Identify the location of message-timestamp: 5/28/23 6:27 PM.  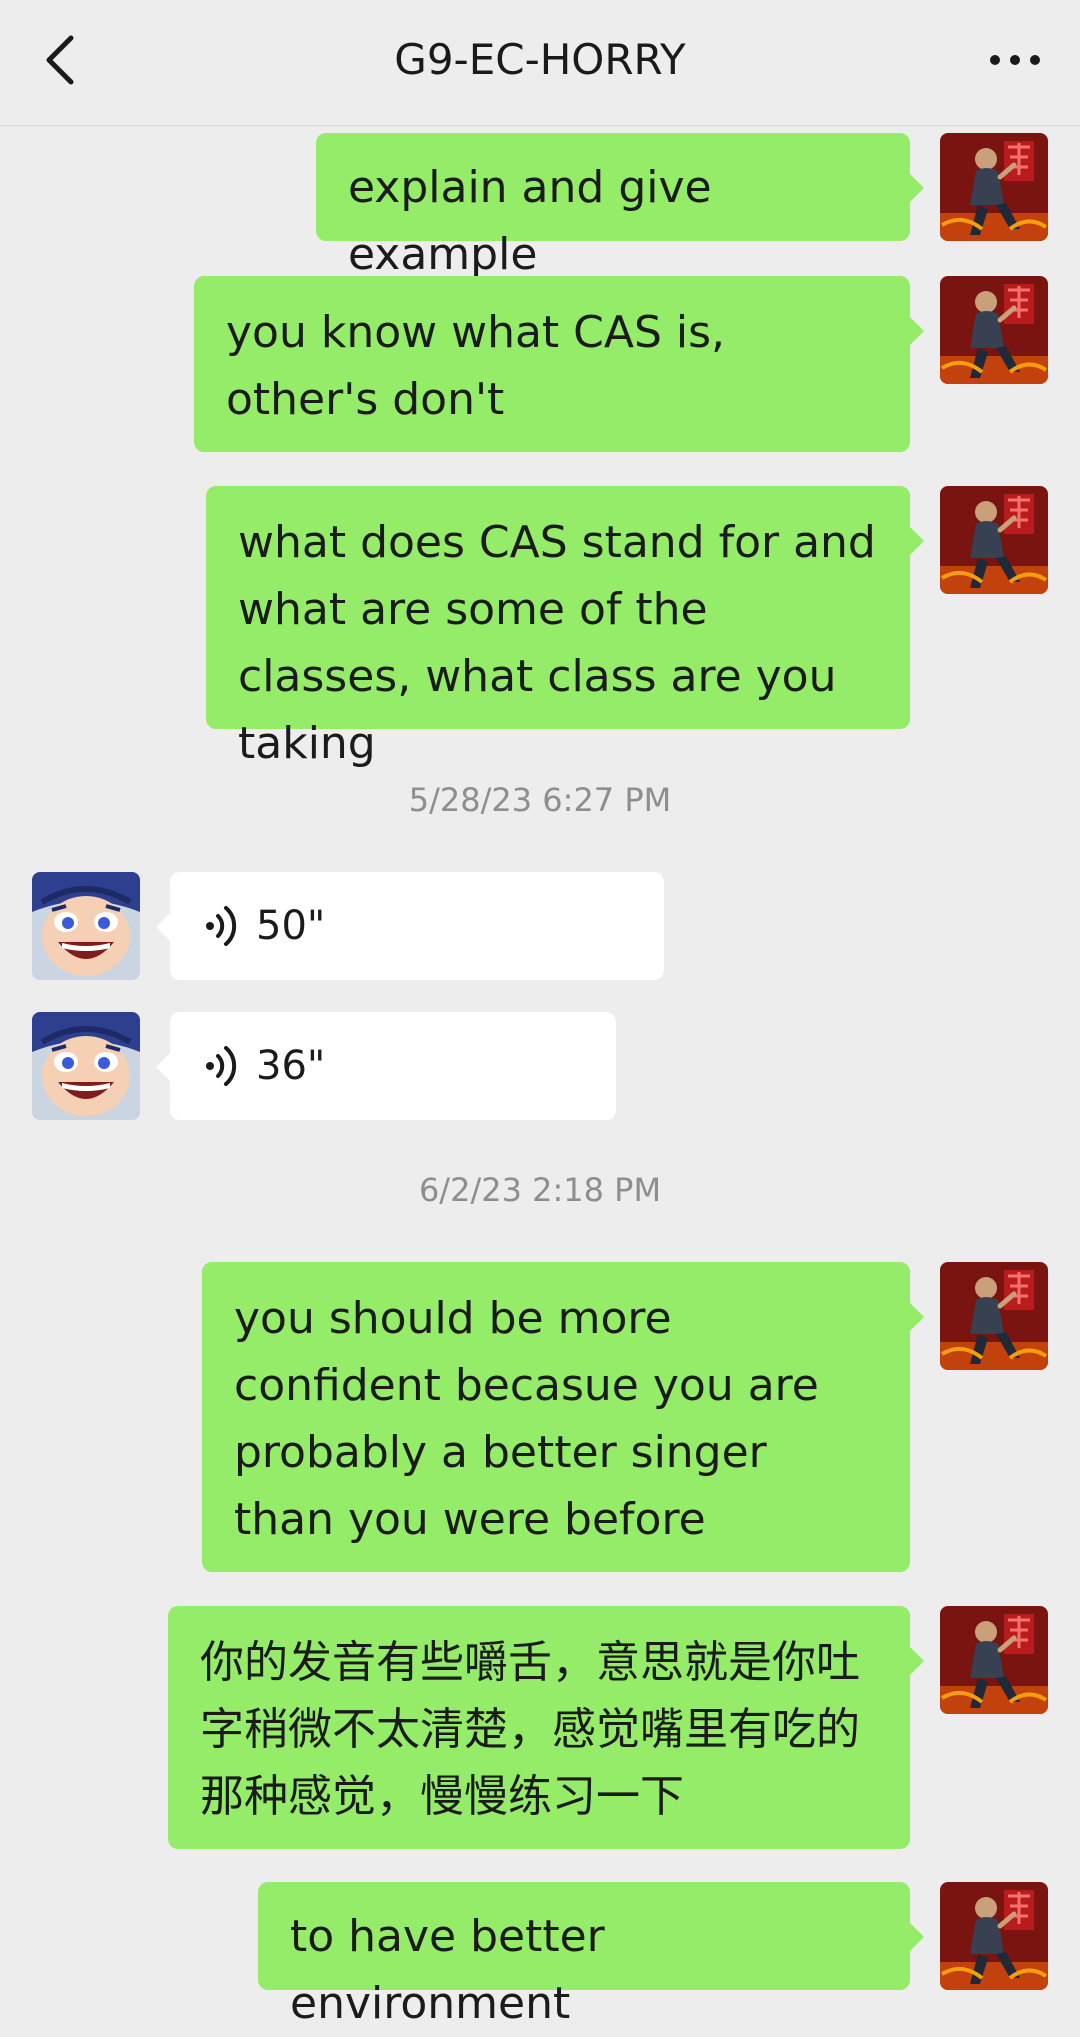
(540, 800).